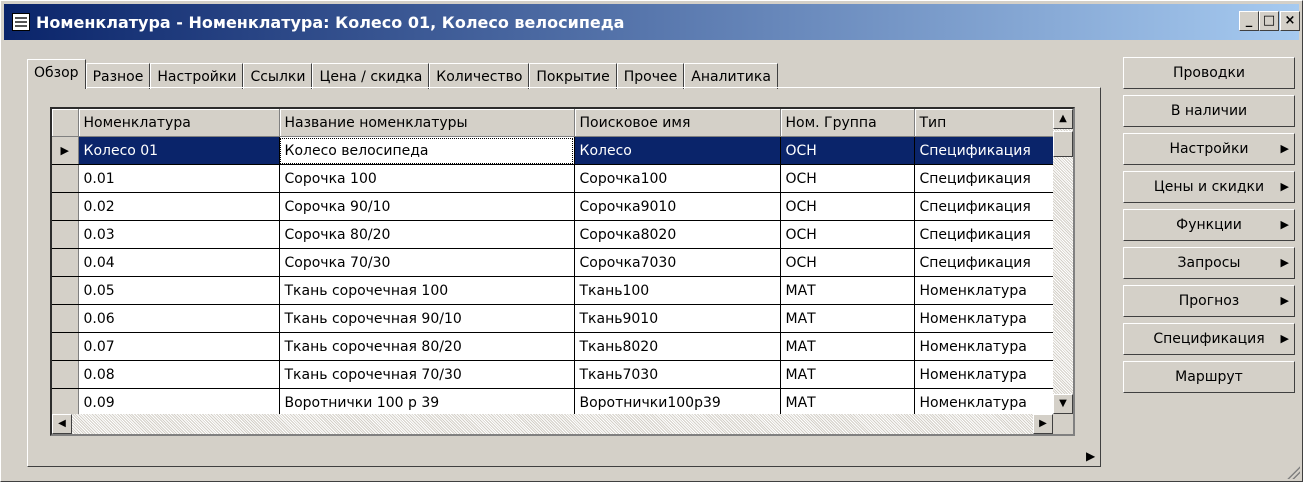 The width and height of the screenshot is (1303, 482). What do you see at coordinates (427, 290) in the screenshot?
I see `cell-item-name: Ткань сорочечная 100` at bounding box center [427, 290].